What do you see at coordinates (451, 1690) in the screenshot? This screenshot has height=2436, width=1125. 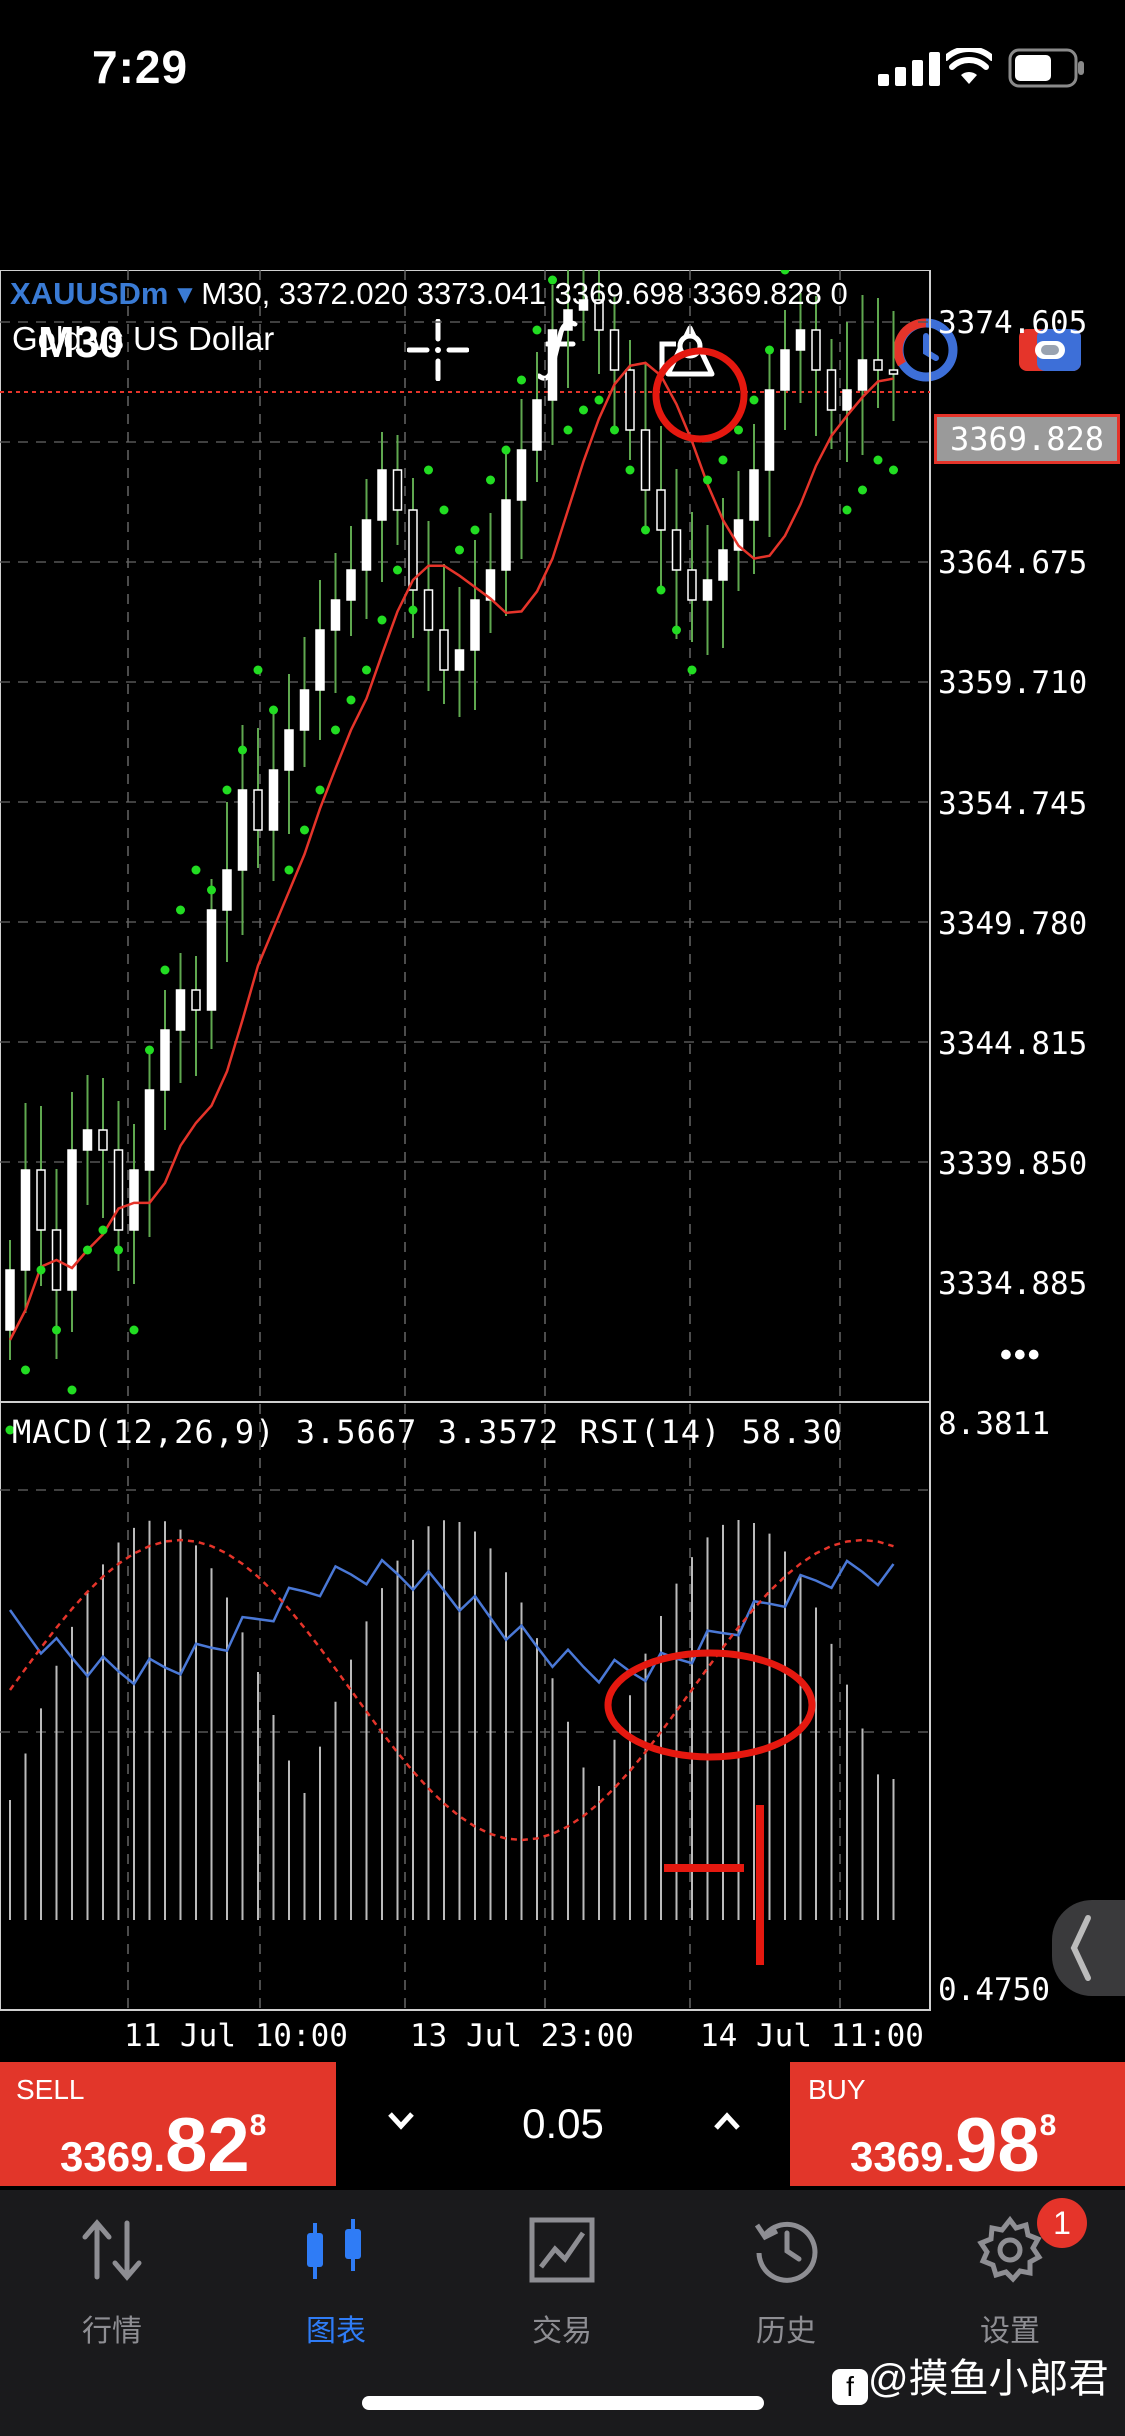 I see `signal-line` at bounding box center [451, 1690].